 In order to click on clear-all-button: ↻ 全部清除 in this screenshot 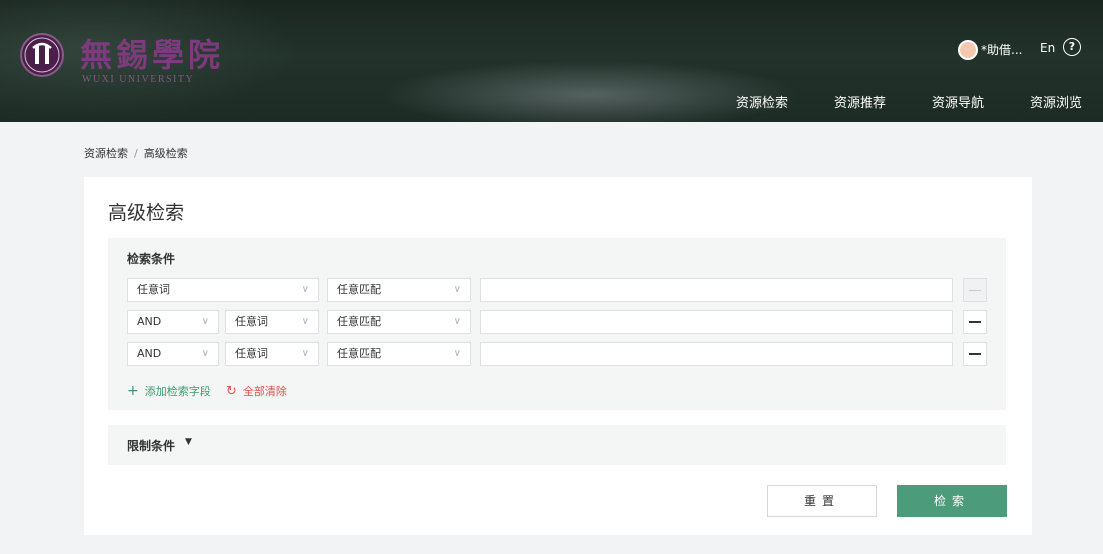, I will do `click(256, 391)`.